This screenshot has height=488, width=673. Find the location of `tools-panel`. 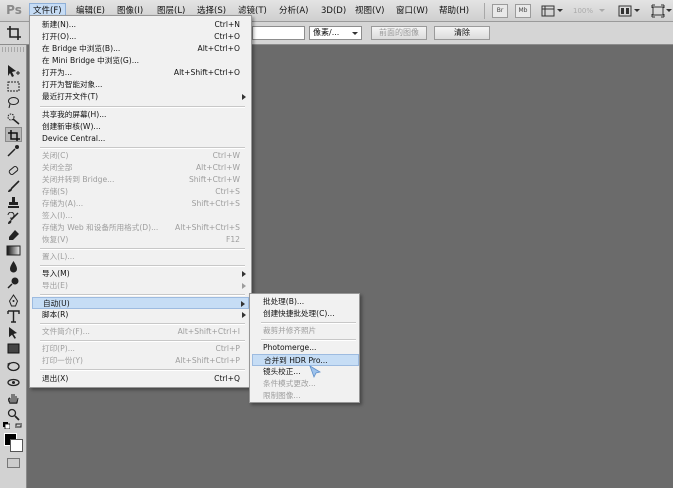

tools-panel is located at coordinates (13, 266).